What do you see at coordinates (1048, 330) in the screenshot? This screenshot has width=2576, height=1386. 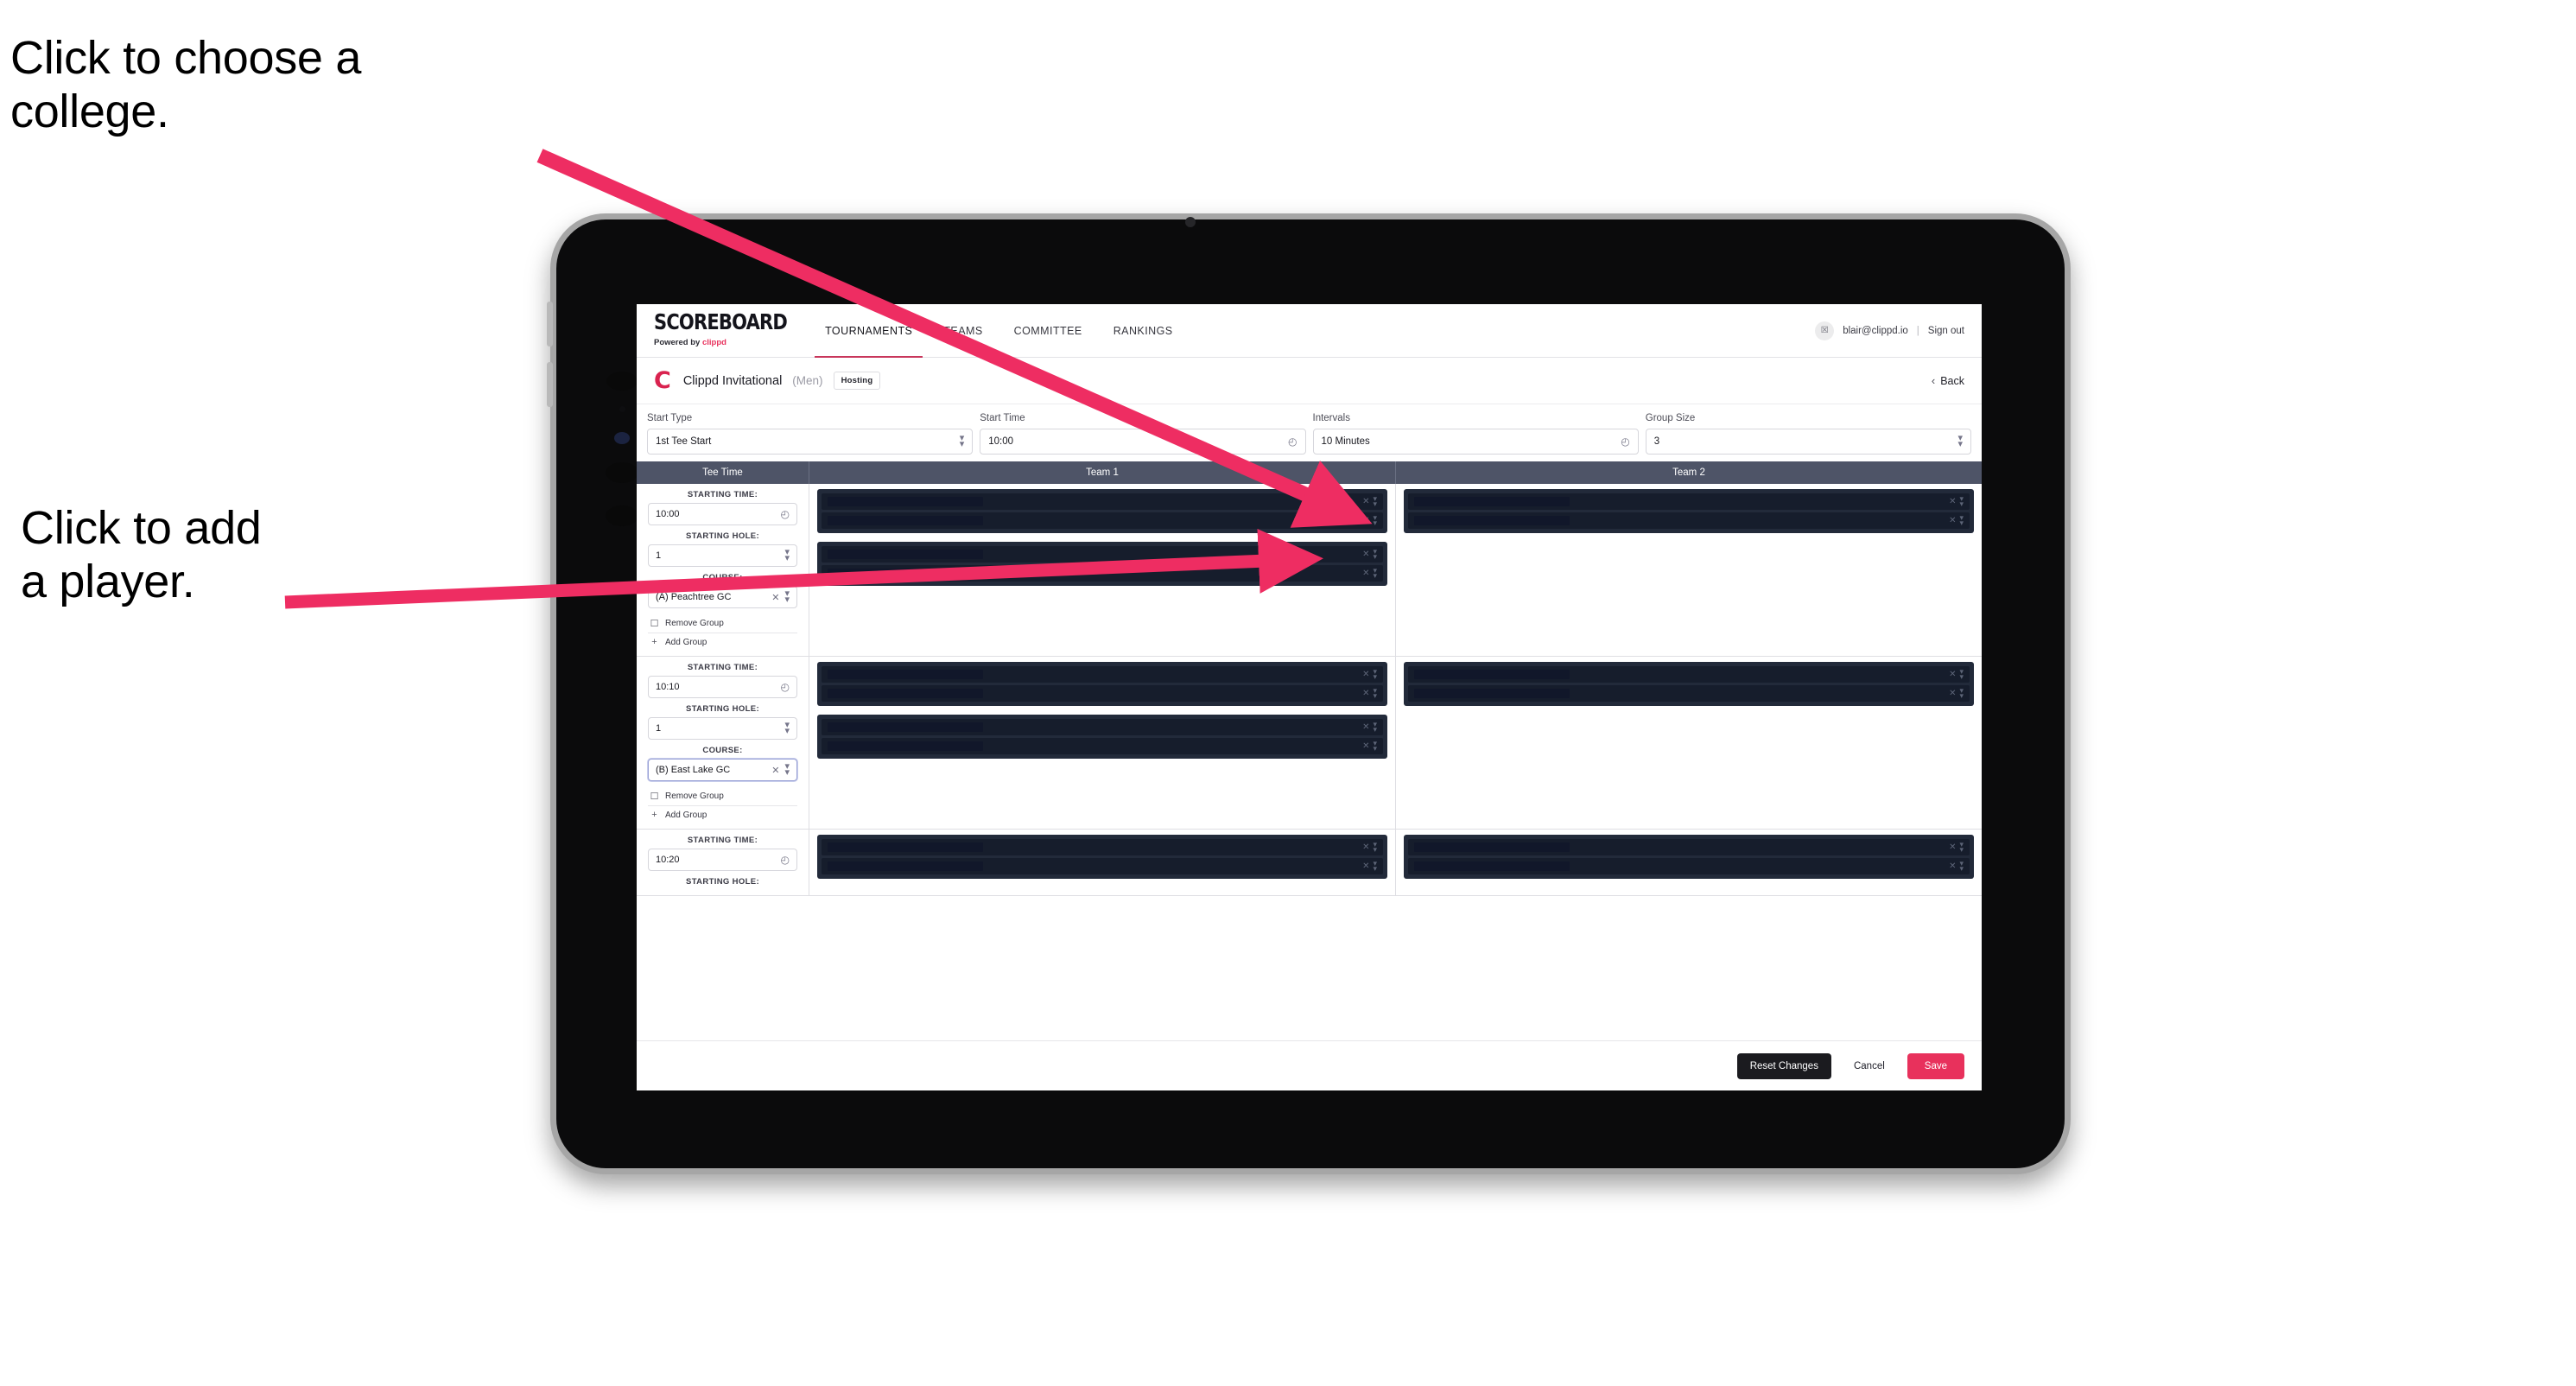 I see `tab-committee: COMMITTEE` at bounding box center [1048, 330].